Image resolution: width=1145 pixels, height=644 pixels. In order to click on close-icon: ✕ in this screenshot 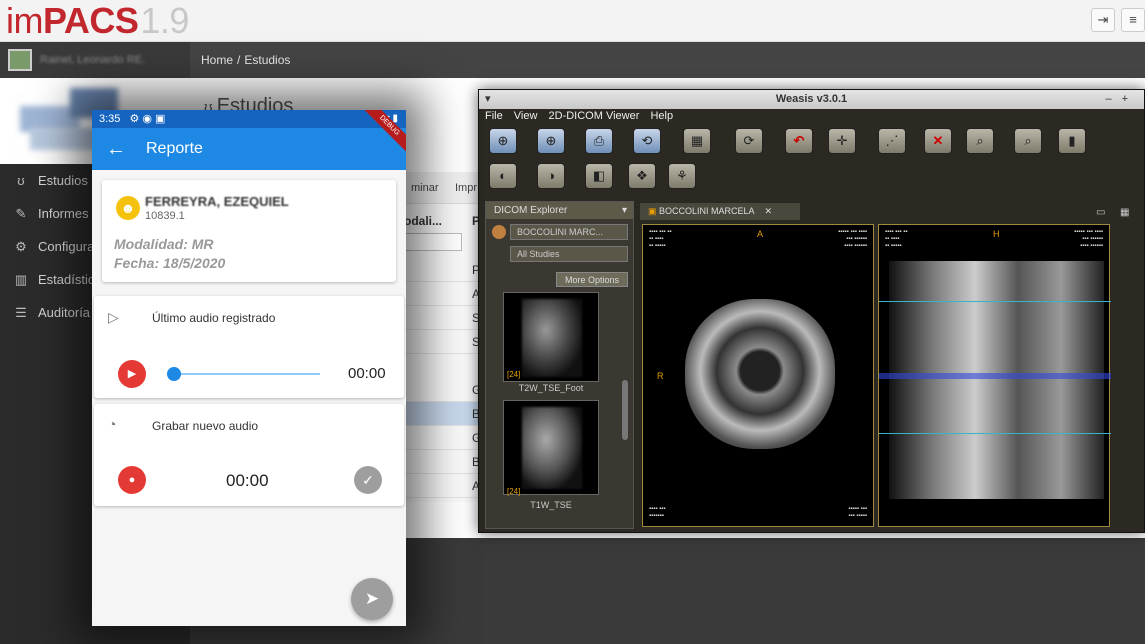, I will do `click(769, 211)`.